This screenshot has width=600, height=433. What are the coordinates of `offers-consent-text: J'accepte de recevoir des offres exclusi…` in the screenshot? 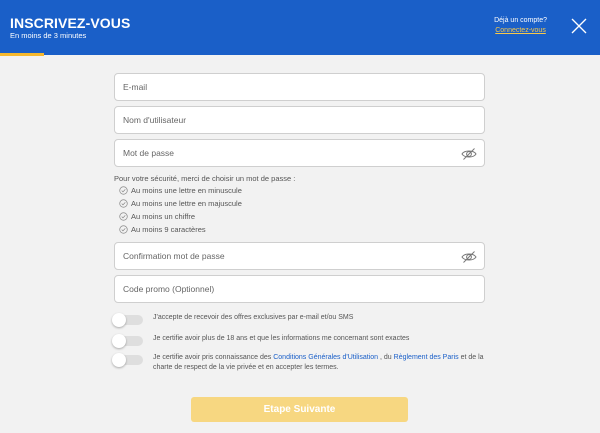 It's located at (253, 317).